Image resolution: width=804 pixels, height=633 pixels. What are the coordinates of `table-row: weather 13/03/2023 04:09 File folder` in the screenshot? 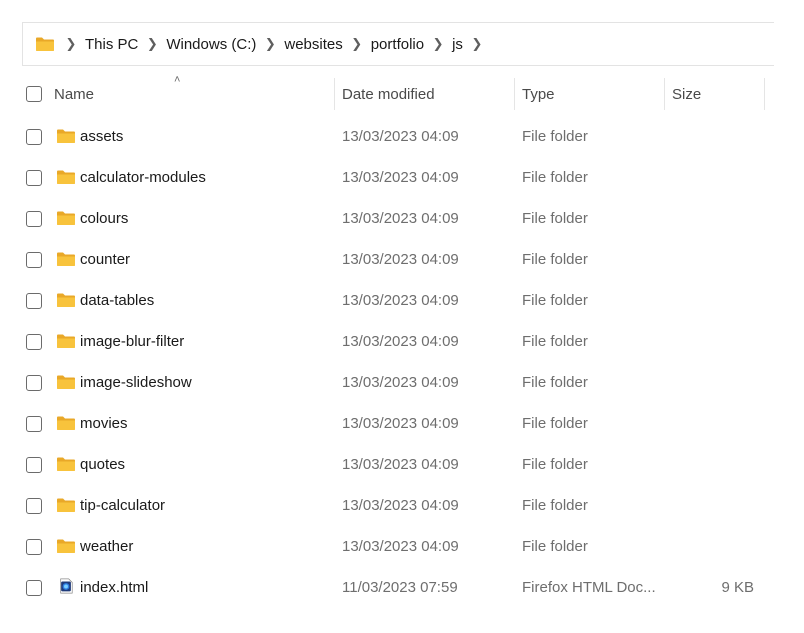 It's located at (402, 546).